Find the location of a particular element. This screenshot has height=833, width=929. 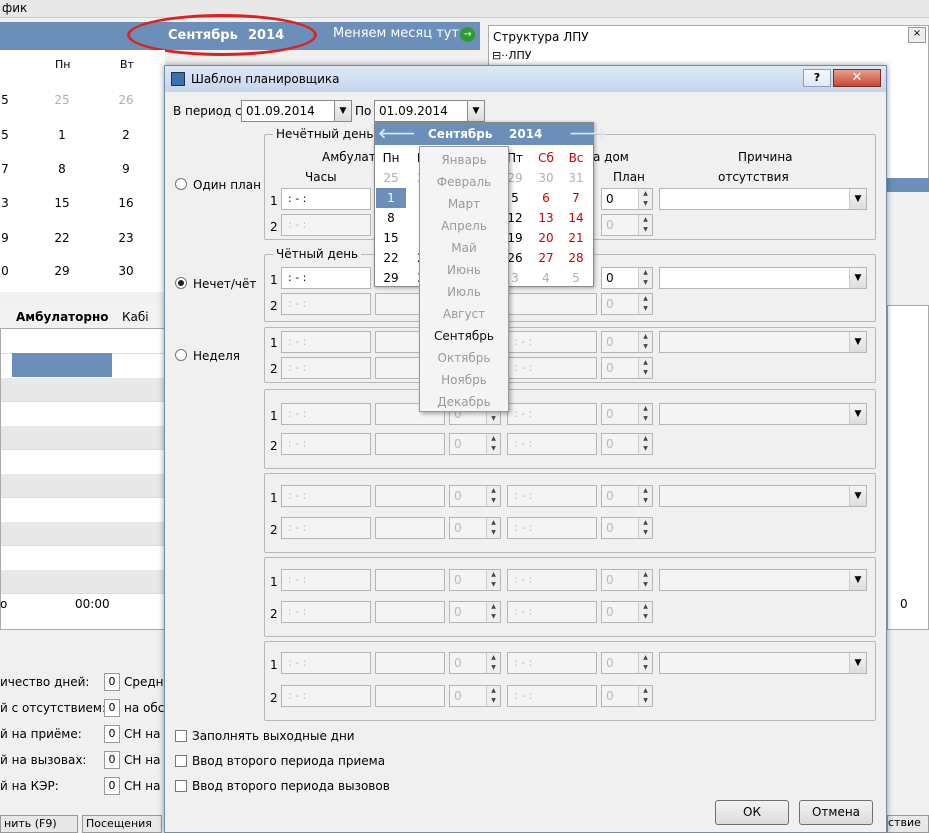

tab-absence: ствие is located at coordinates (908, 824).